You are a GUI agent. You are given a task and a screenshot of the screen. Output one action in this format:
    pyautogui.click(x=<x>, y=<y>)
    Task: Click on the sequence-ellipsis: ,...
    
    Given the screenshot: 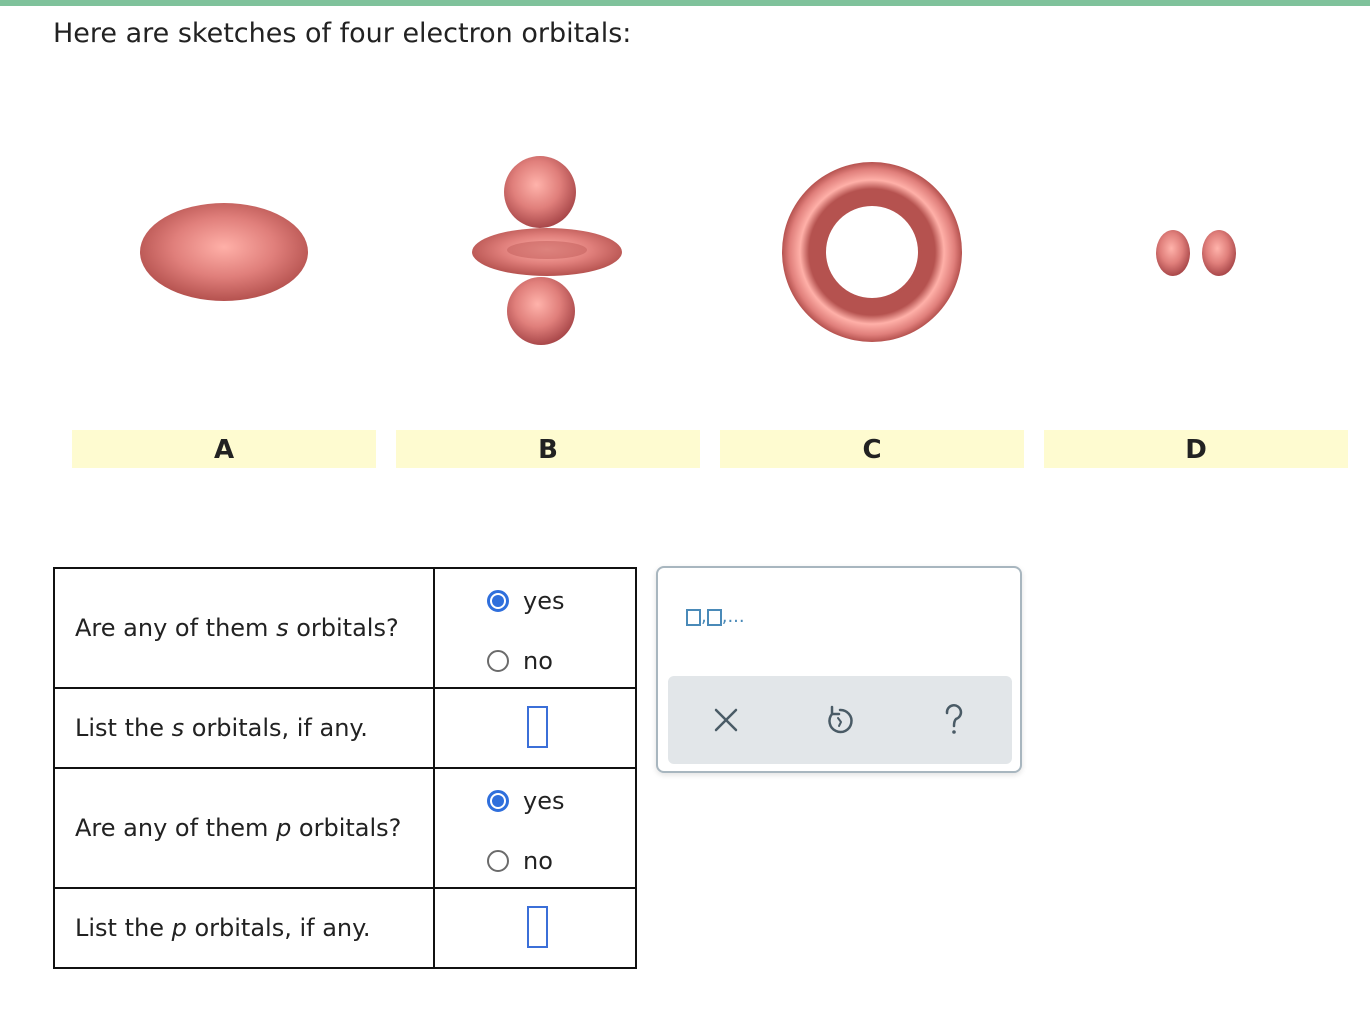 What is the action you would take?
    pyautogui.click(x=733, y=616)
    